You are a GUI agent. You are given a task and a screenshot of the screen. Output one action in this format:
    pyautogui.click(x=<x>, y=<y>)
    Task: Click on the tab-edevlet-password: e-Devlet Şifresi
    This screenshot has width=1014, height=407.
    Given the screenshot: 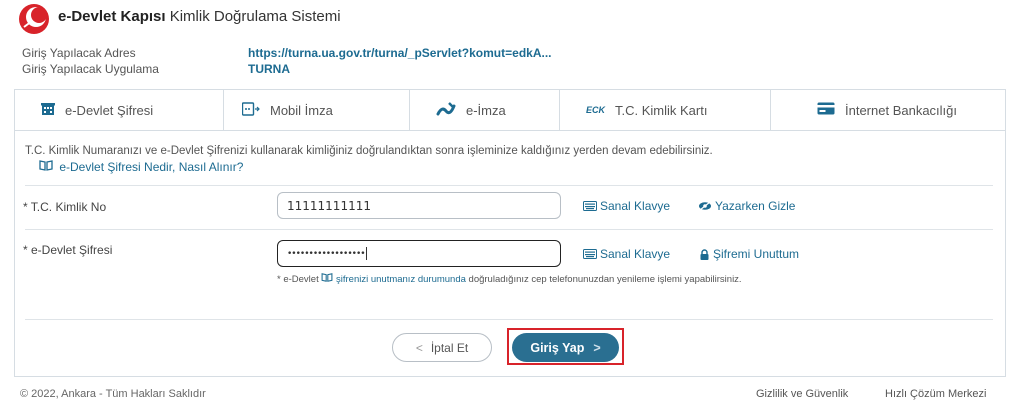 What is the action you would take?
    pyautogui.click(x=119, y=110)
    